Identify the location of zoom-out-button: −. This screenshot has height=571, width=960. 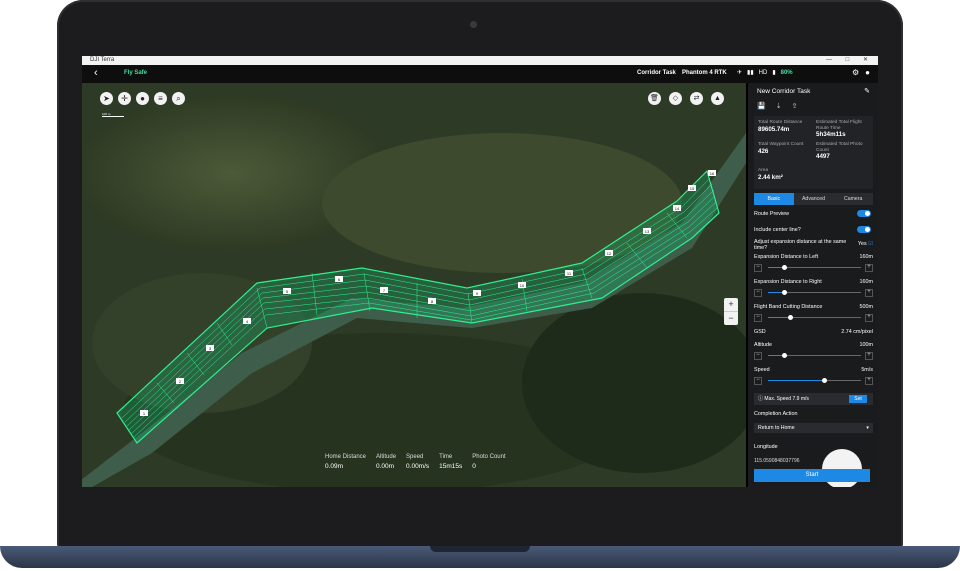
(731, 318).